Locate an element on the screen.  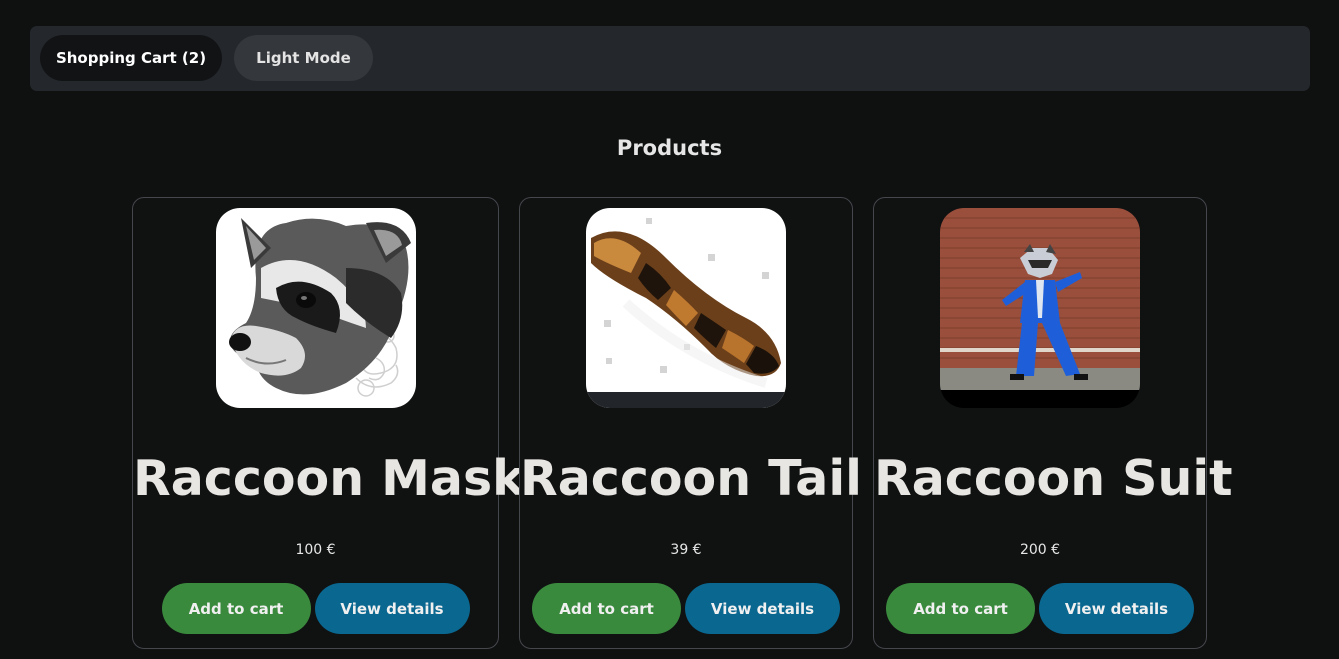
product-name: Raccoon Suit is located at coordinates (1053, 478).